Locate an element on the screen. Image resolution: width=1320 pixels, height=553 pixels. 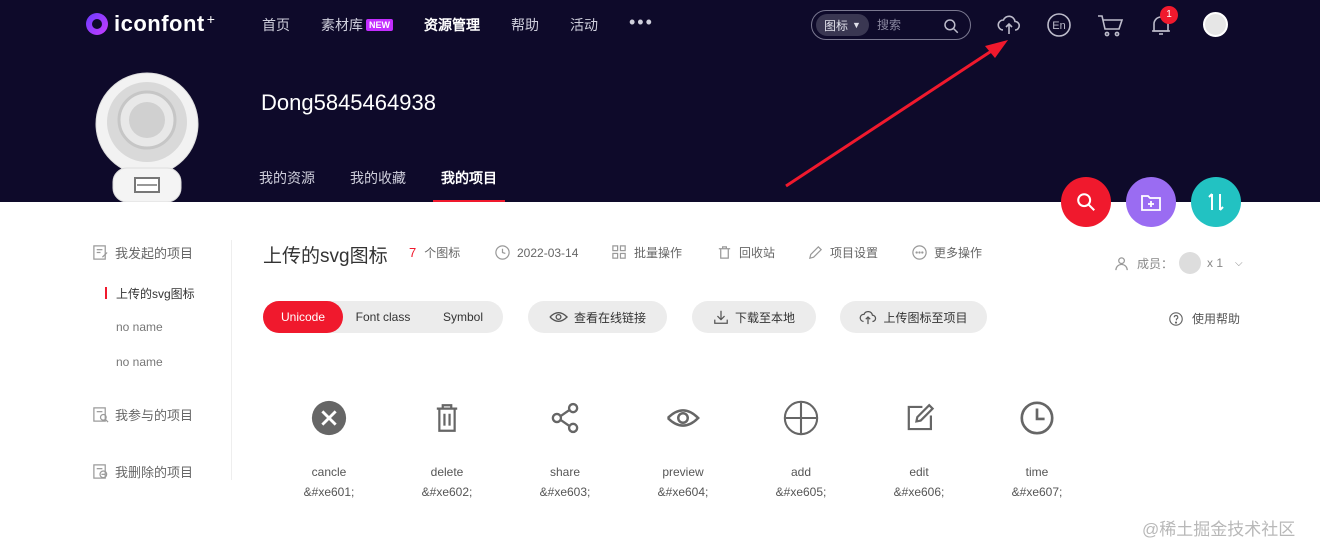
sidebar-item-created-projects: 我发起的项目 is located at coordinates (142, 252).